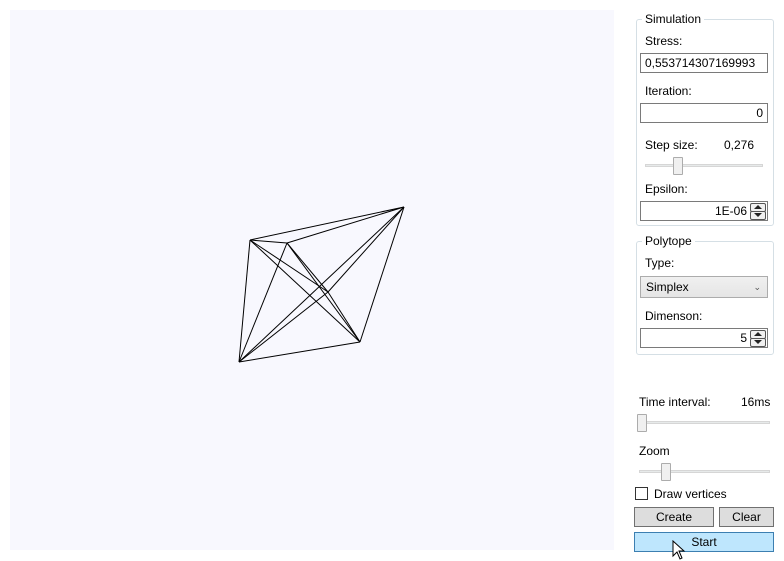  What do you see at coordinates (690, 494) in the screenshot?
I see `draw-vertices-label: Draw vertices` at bounding box center [690, 494].